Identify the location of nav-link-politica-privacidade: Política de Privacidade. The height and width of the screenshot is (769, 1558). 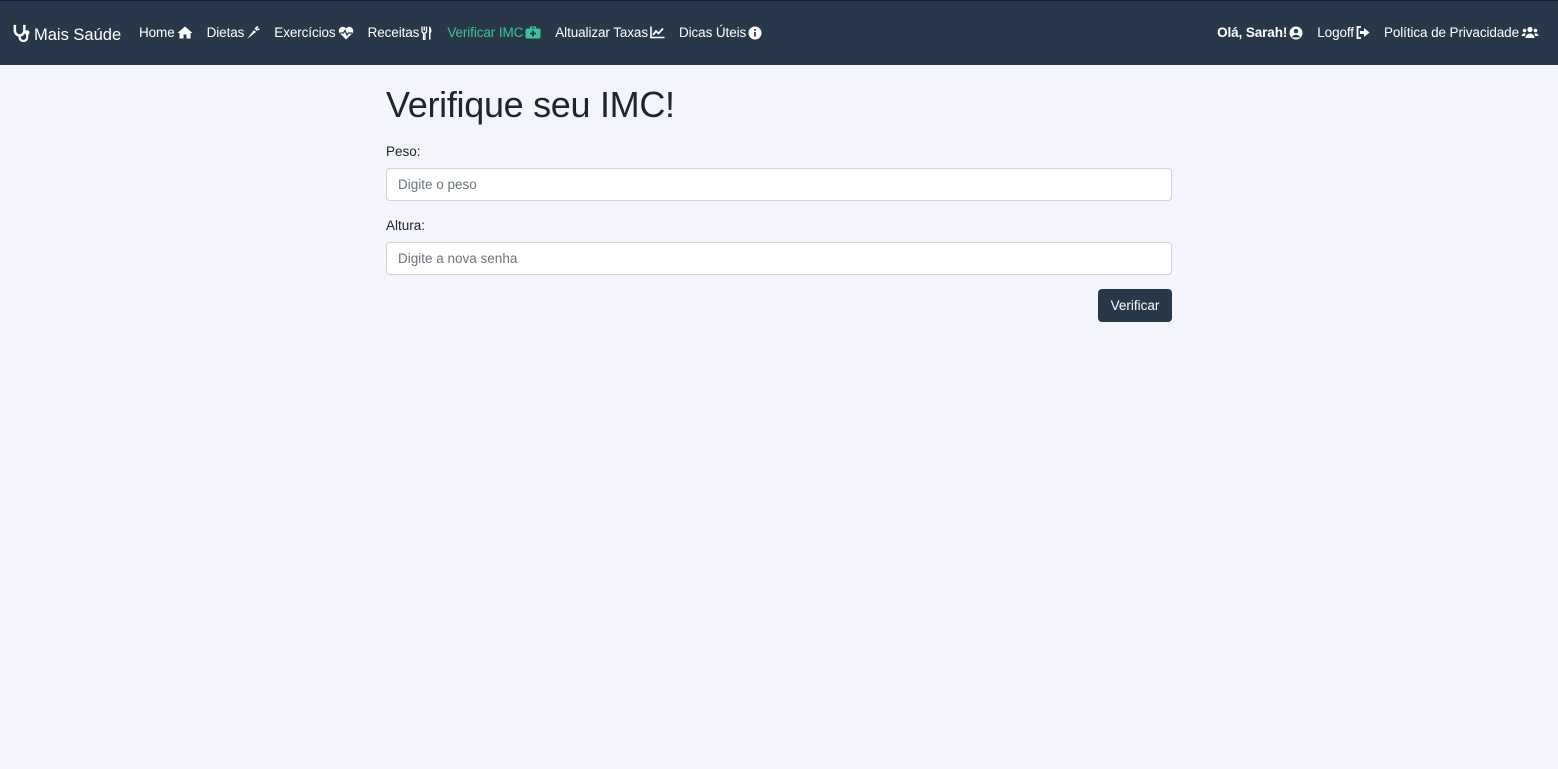
(1461, 32).